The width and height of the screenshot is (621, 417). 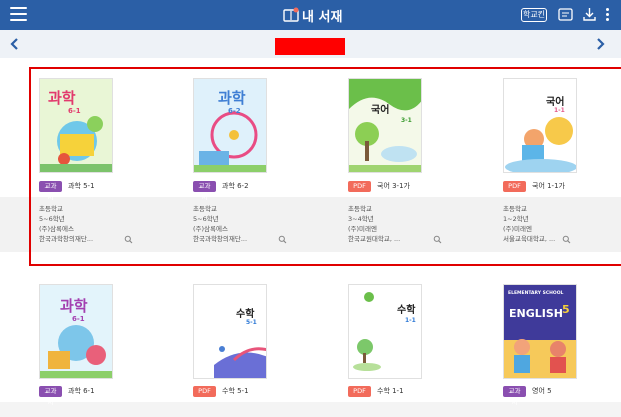 I want to click on book-label: PDF 수학 1-1, so click(x=376, y=391).